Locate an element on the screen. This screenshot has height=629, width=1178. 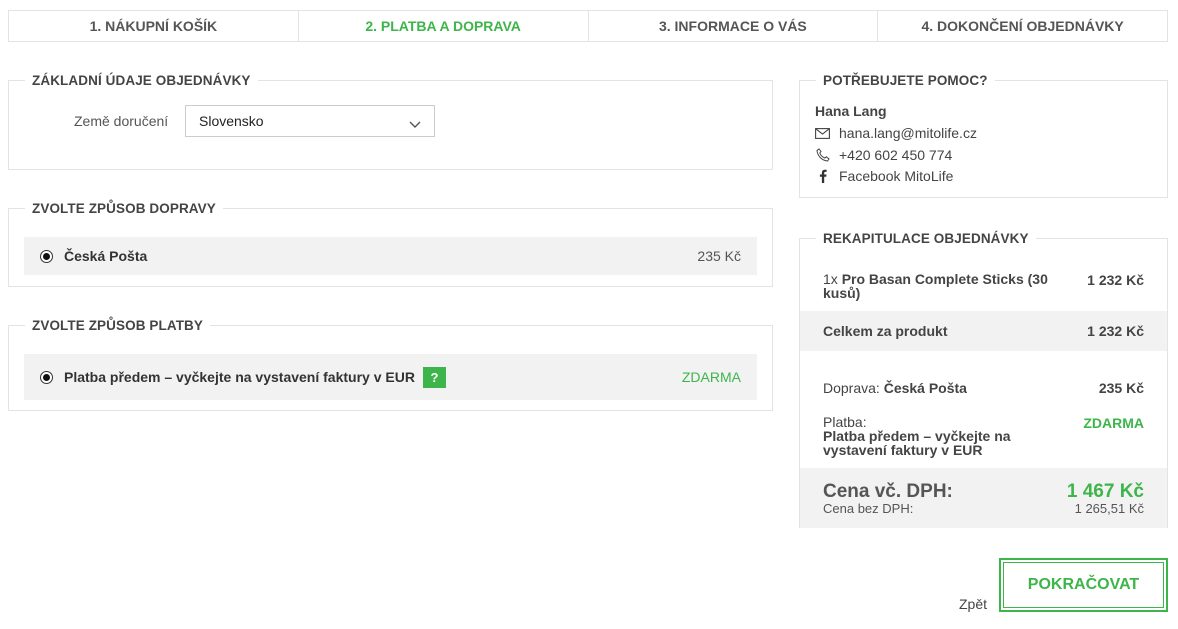
step-completion: 4. DOKONČENÍ OBJEDNÁVKY is located at coordinates (1022, 26).